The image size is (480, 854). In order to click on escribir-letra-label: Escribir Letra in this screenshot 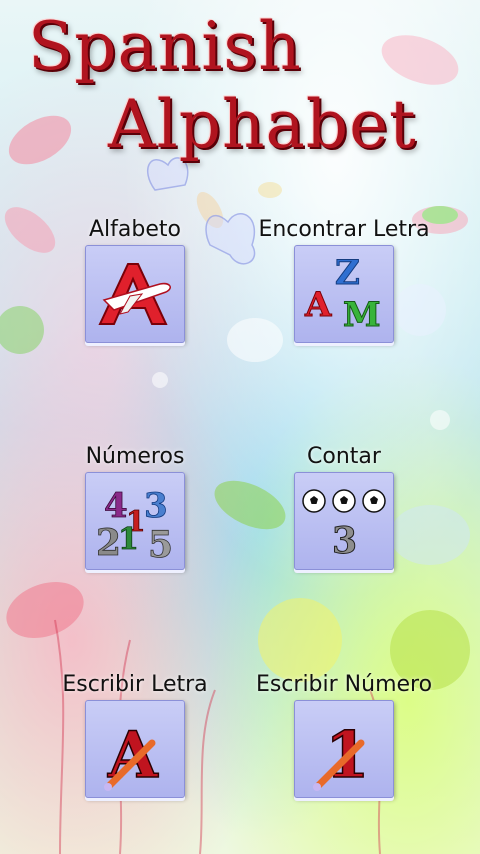, I will do `click(135, 684)`.